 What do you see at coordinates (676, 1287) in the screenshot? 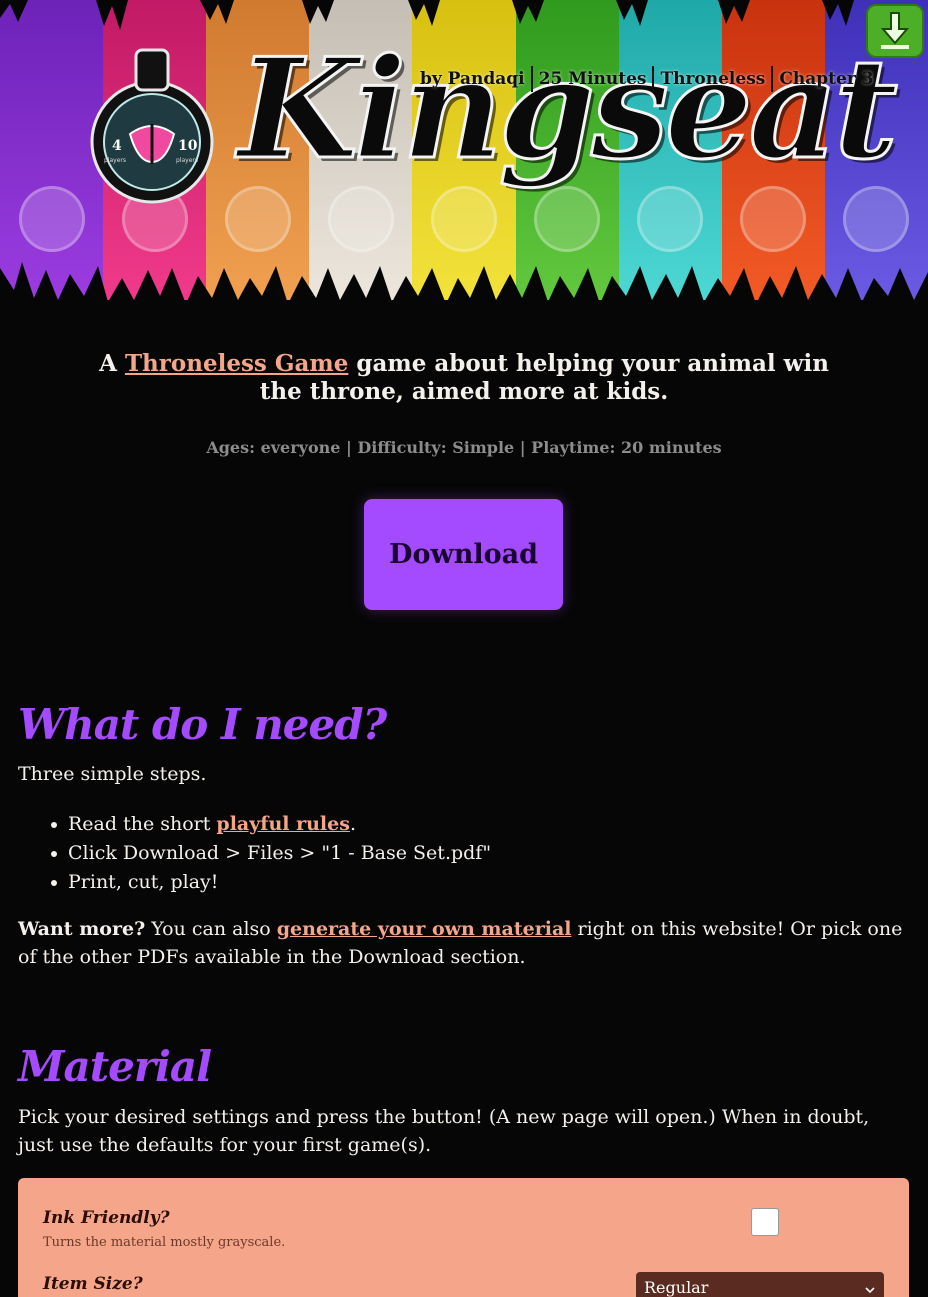
I see `item-size-value: Regular` at bounding box center [676, 1287].